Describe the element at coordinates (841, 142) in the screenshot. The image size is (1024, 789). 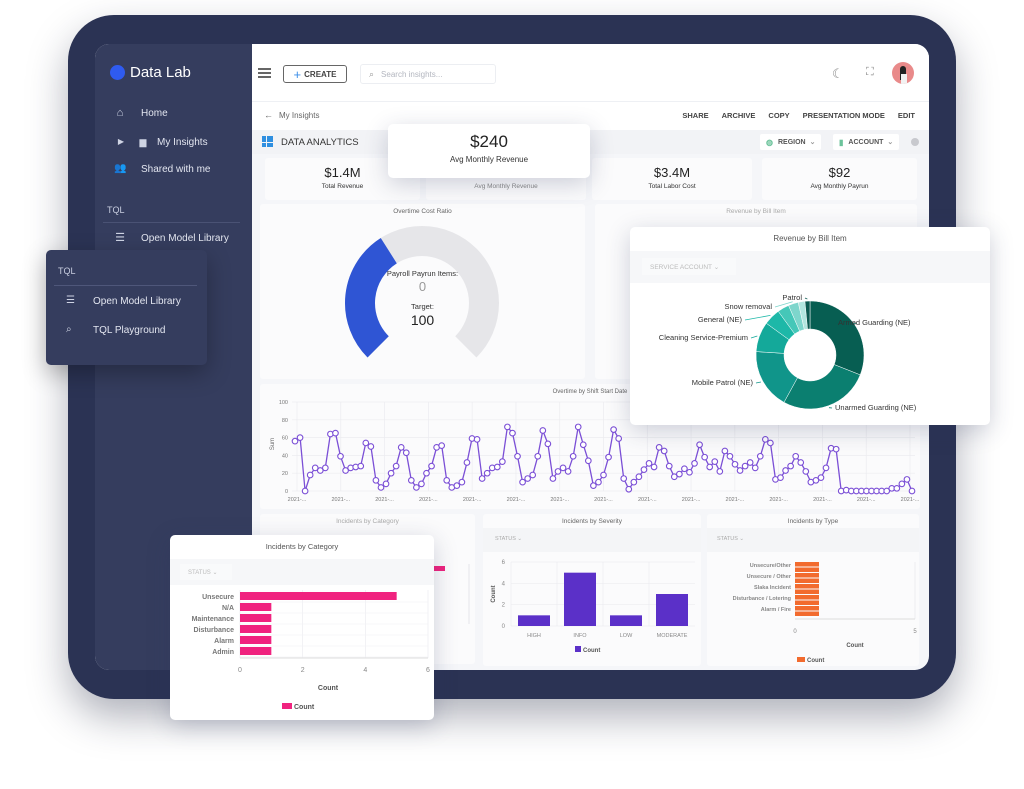
I see `bookmark-icon: ▮` at that location.